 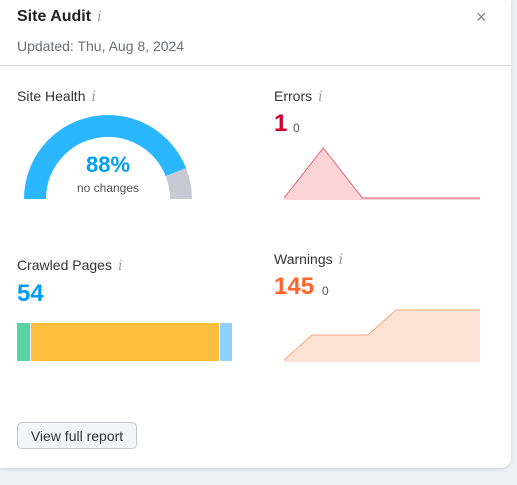 What do you see at coordinates (294, 287) in the screenshot?
I see `warnings-value: 145` at bounding box center [294, 287].